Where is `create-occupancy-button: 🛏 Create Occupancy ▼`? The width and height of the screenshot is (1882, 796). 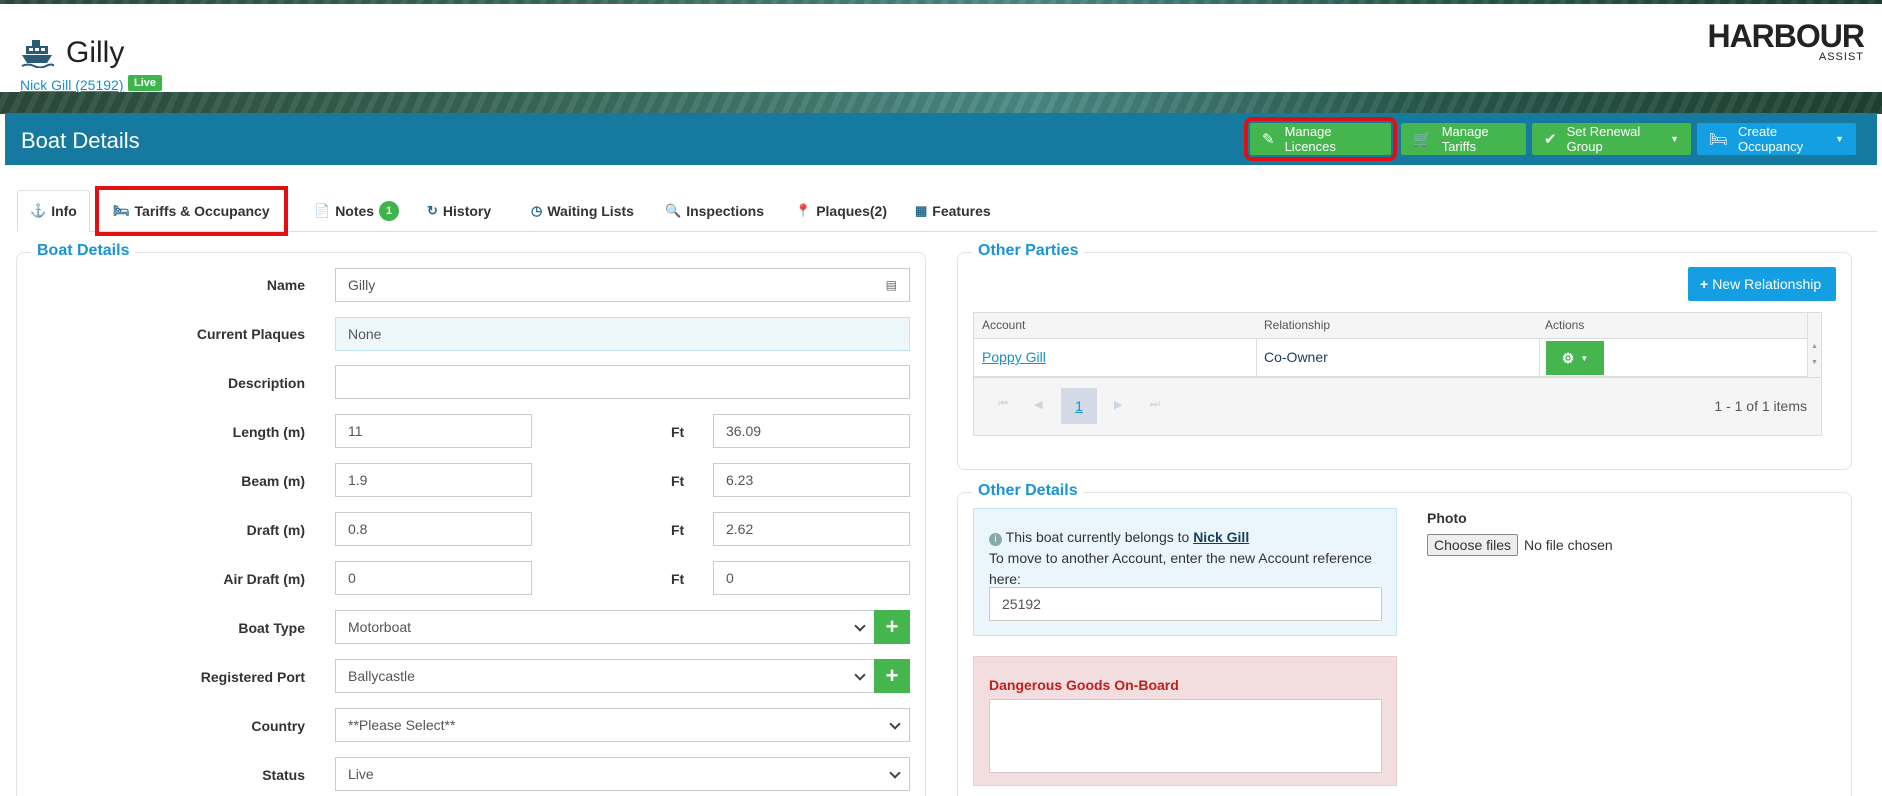 create-occupancy-button: 🛏 Create Occupancy ▼ is located at coordinates (1776, 139).